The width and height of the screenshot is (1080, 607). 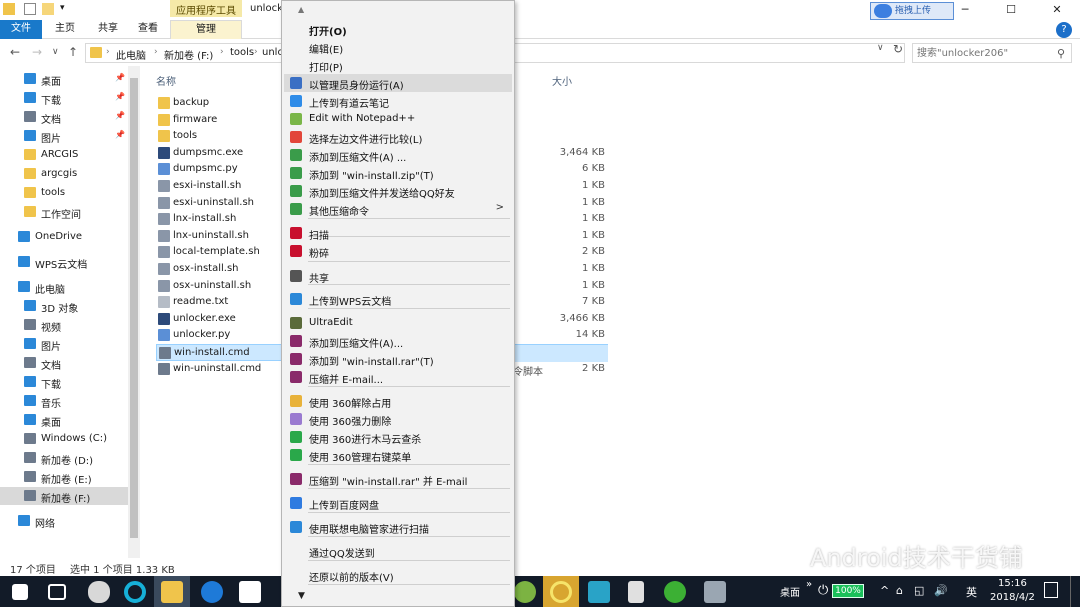 I want to click on menu-item: 其他压缩命令 >, so click(x=398, y=209).